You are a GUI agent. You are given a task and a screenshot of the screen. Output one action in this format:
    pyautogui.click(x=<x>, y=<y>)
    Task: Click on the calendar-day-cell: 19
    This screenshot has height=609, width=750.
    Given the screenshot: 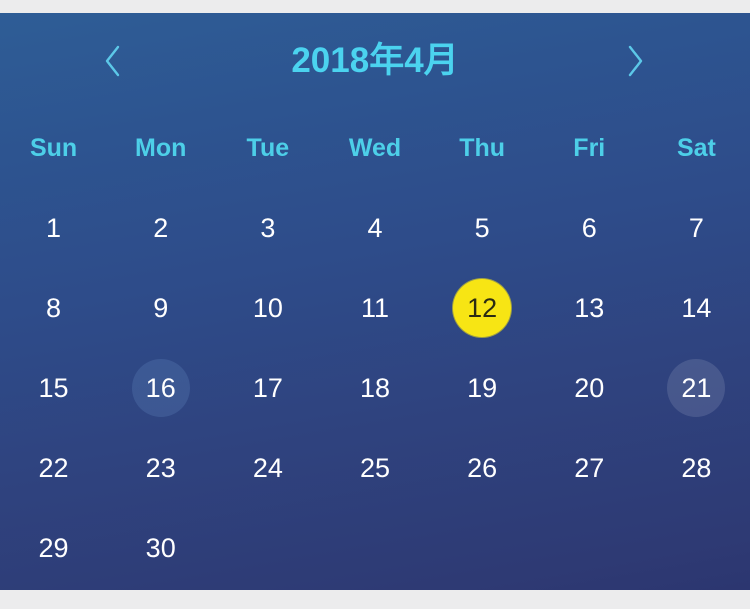 What is the action you would take?
    pyautogui.click(x=482, y=388)
    